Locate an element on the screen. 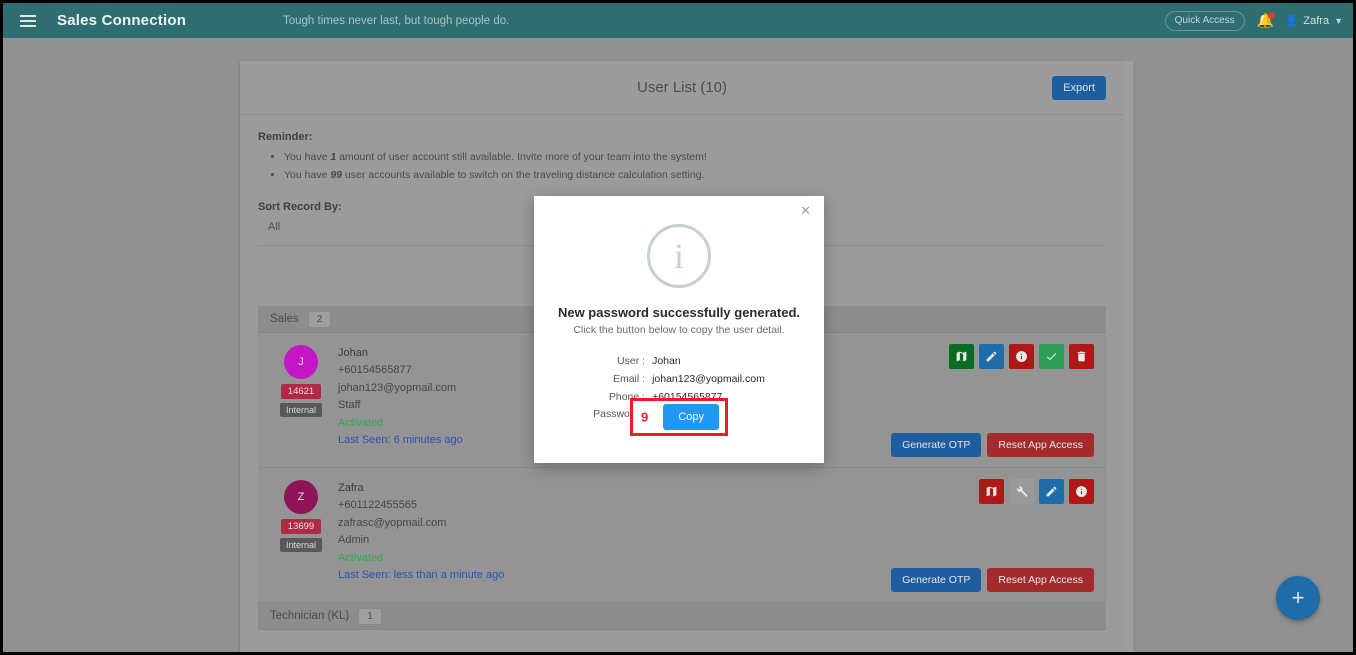 The image size is (1356, 655). group-name-label: Technician (KL) is located at coordinates (310, 616).